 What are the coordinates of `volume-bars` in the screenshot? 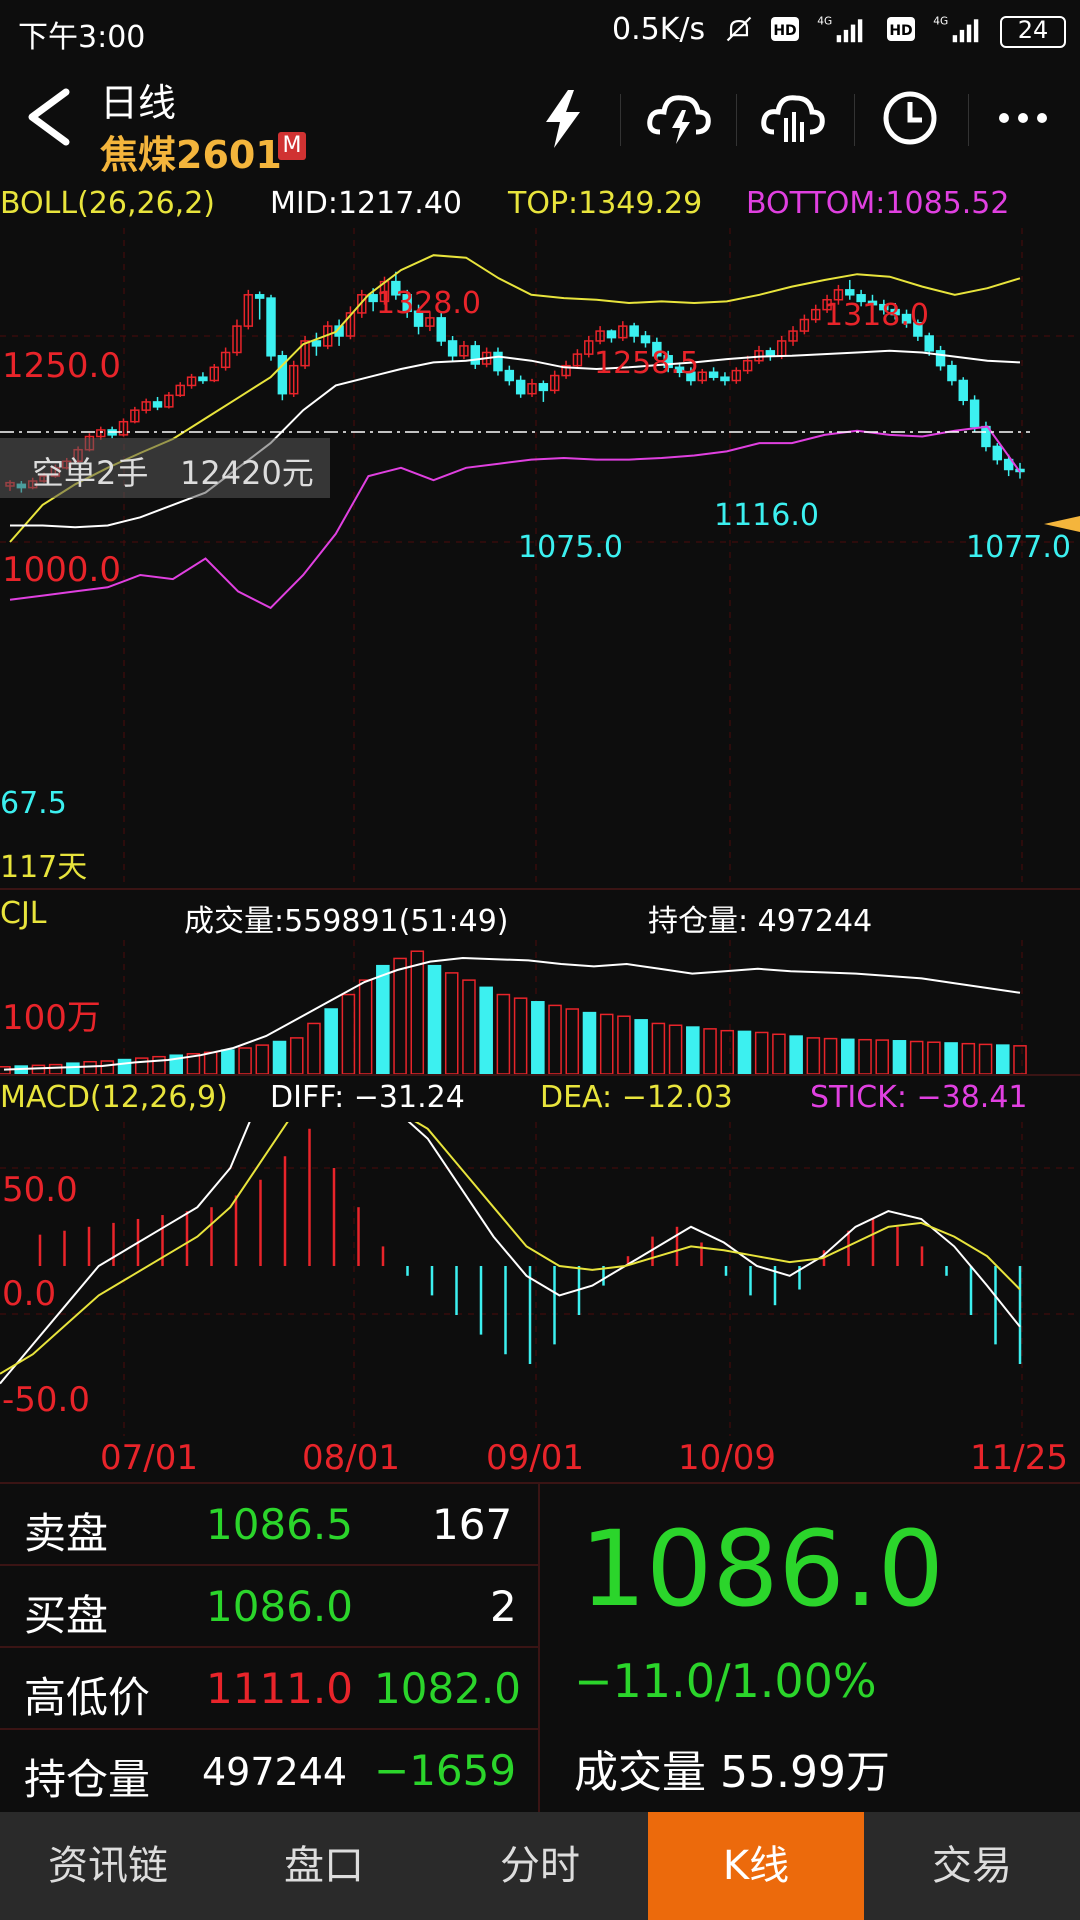 It's located at (513, 1012).